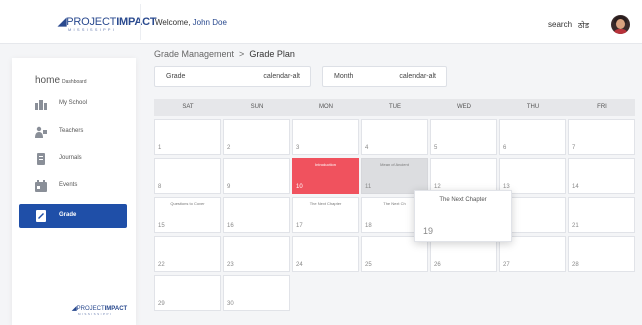  What do you see at coordinates (436, 148) in the screenshot?
I see `day-number: 5` at bounding box center [436, 148].